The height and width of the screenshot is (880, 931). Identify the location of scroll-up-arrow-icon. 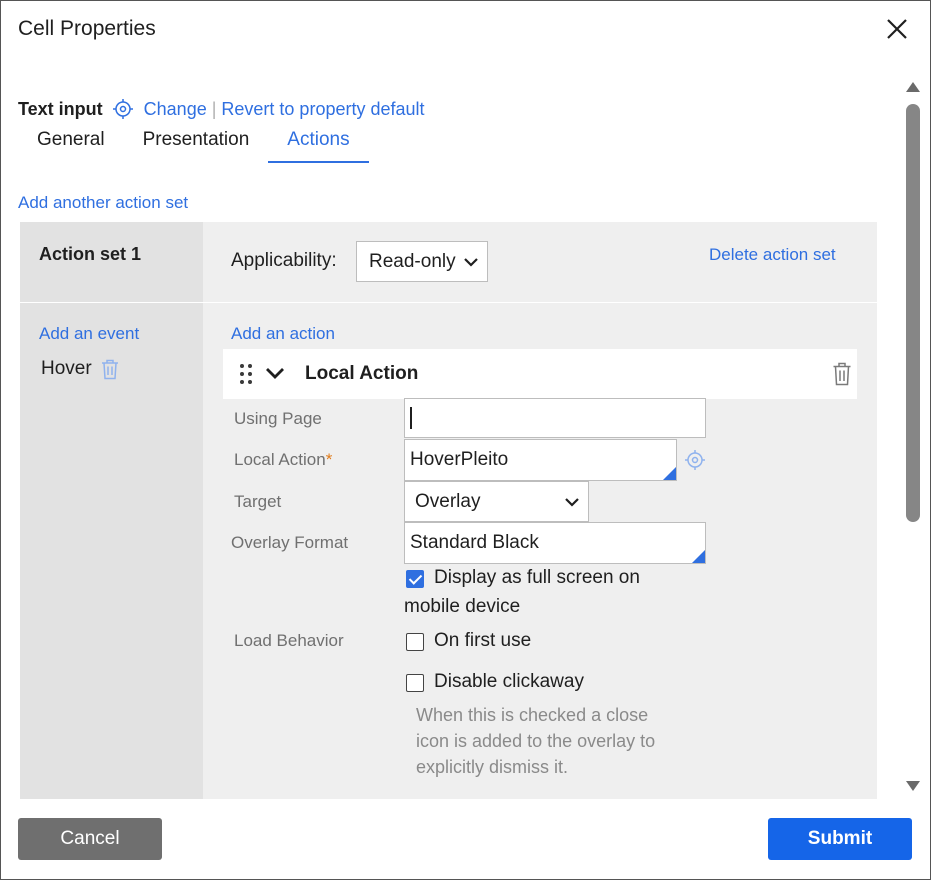
(913, 87).